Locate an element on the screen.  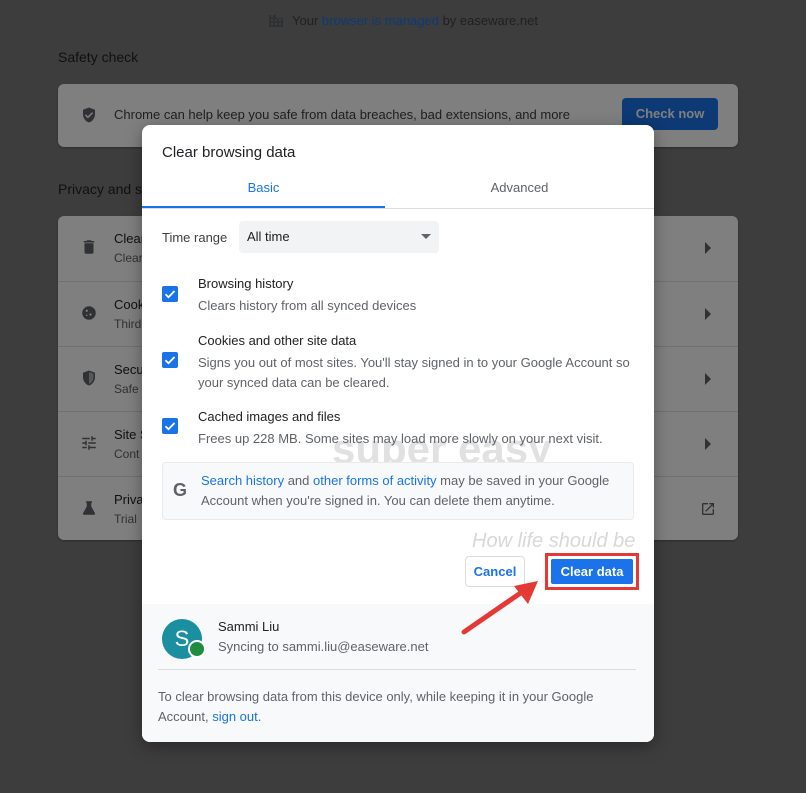
sync-icon is located at coordinates (197, 649).